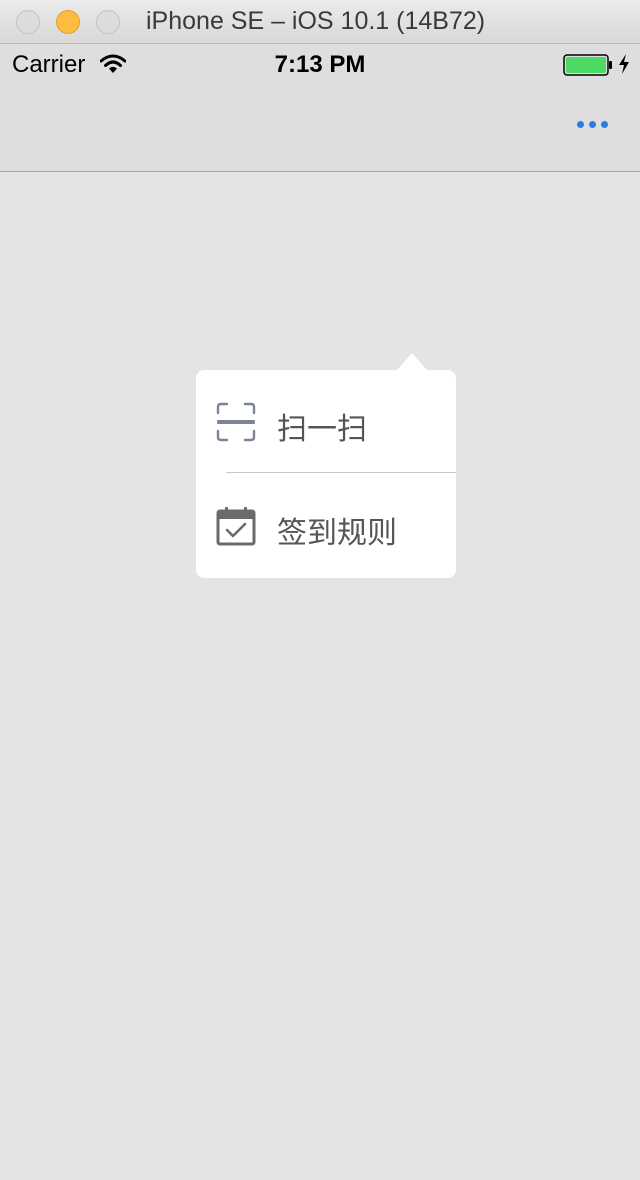 The image size is (640, 1180). I want to click on minimize-window-button, so click(68, 22).